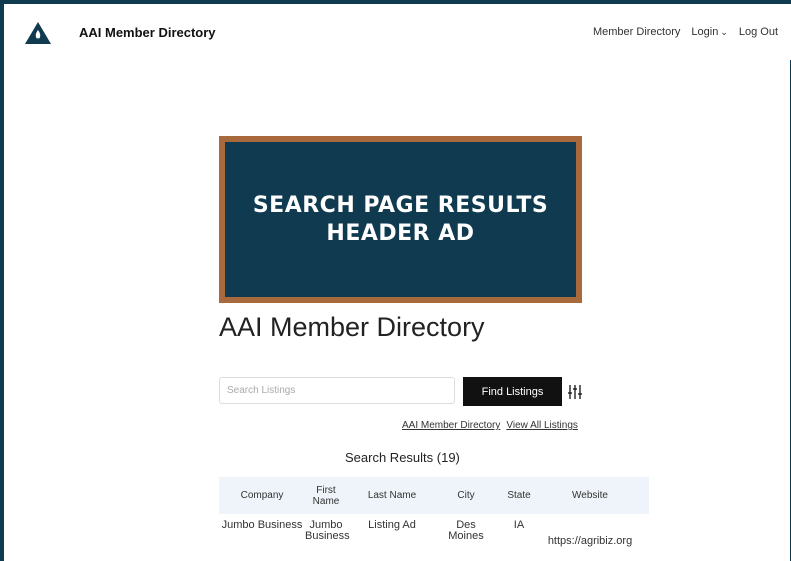  I want to click on col-last-name: Last Name, so click(392, 495).